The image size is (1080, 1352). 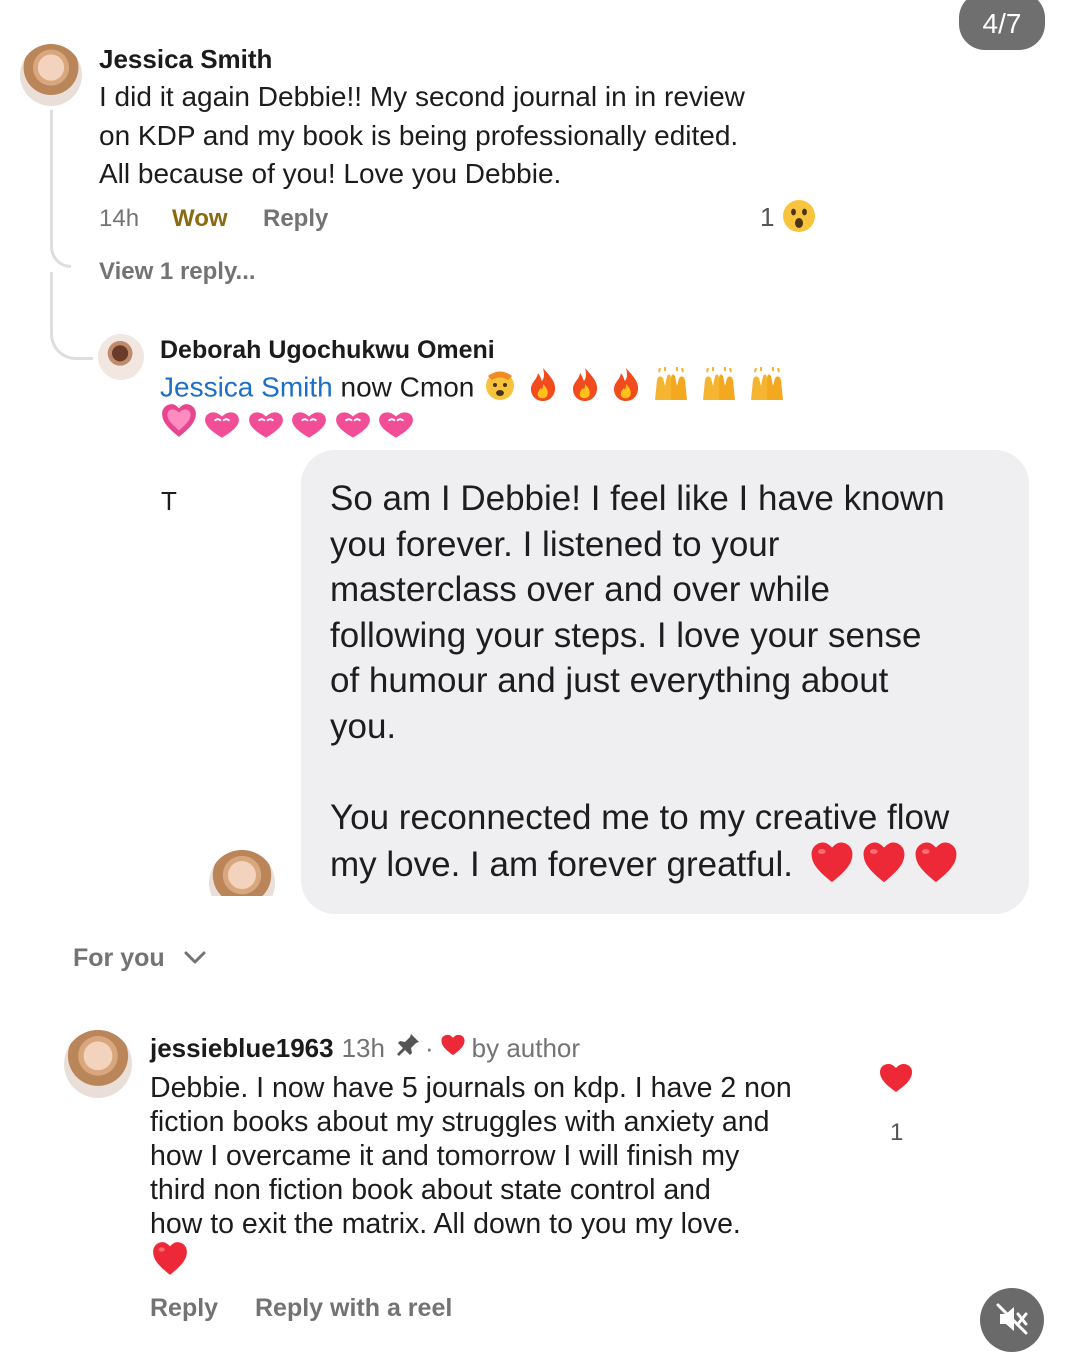 I want to click on pink-hearts-row, so click(x=287, y=423).